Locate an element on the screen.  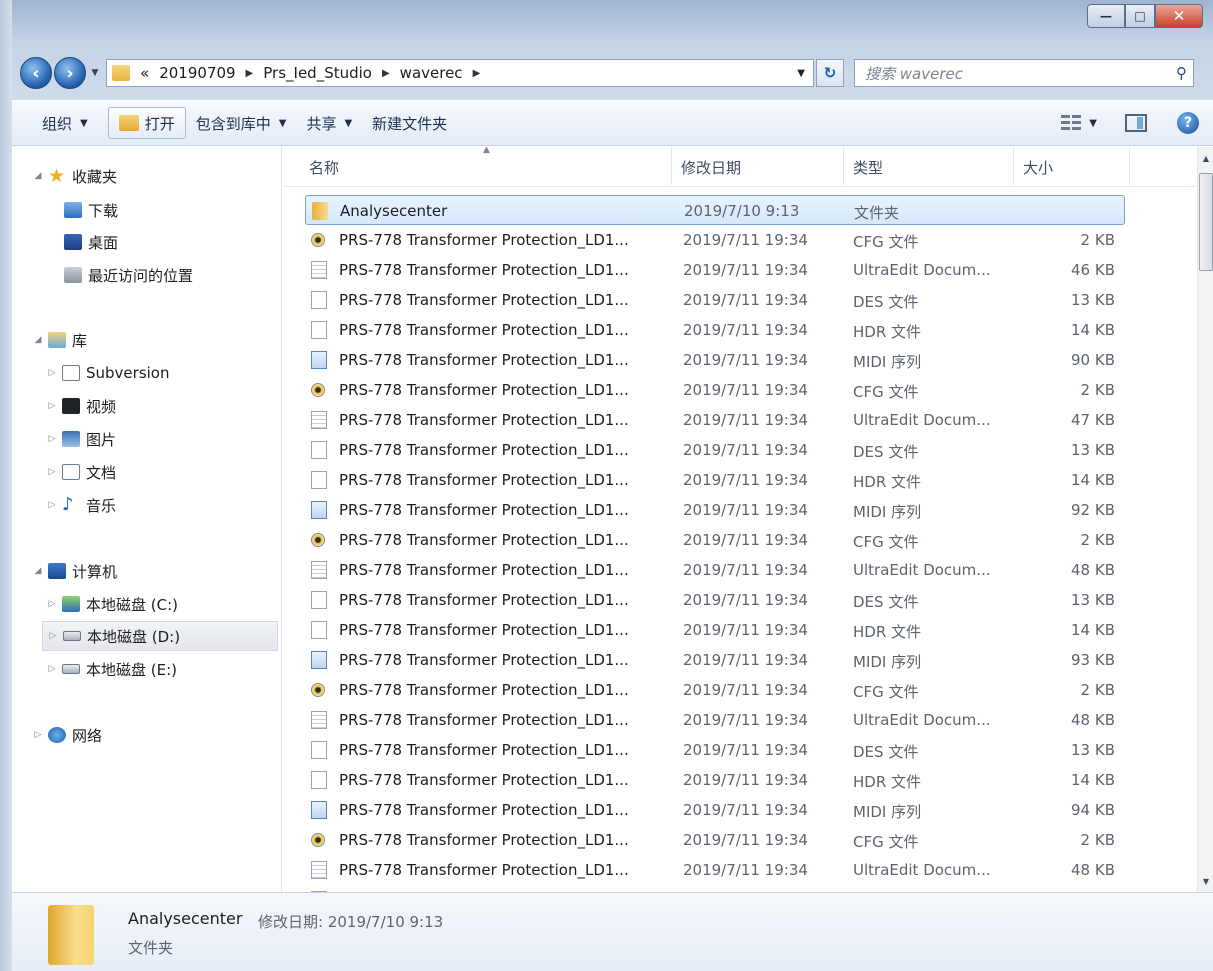
scroll-down-icon: ▼ is located at coordinates (1205, 882).